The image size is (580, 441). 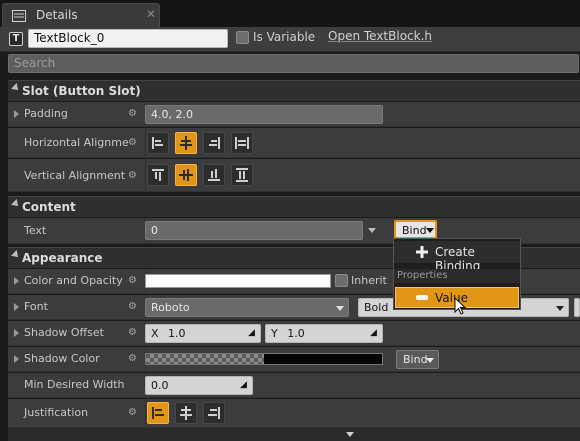 What do you see at coordinates (74, 384) in the screenshot?
I see `min-desired-width-label: Min Desired Width` at bounding box center [74, 384].